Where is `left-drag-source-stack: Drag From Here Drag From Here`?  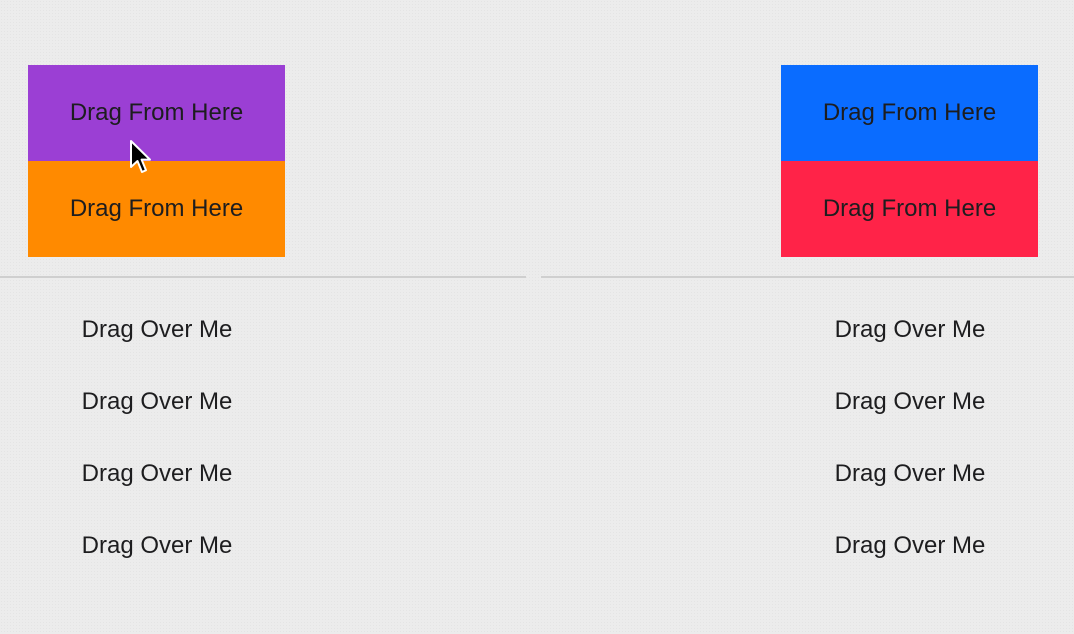
left-drag-source-stack: Drag From Here Drag From Here is located at coordinates (156, 161).